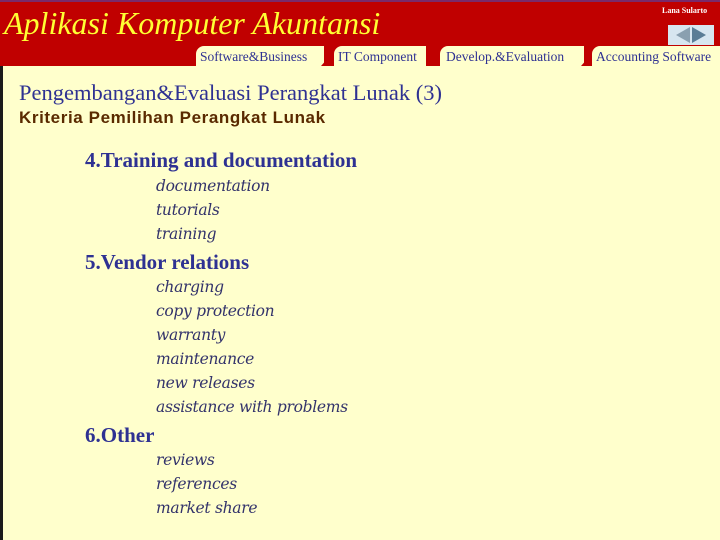 The width and height of the screenshot is (720, 540). What do you see at coordinates (207, 508) in the screenshot?
I see `criterion-item: market share` at bounding box center [207, 508].